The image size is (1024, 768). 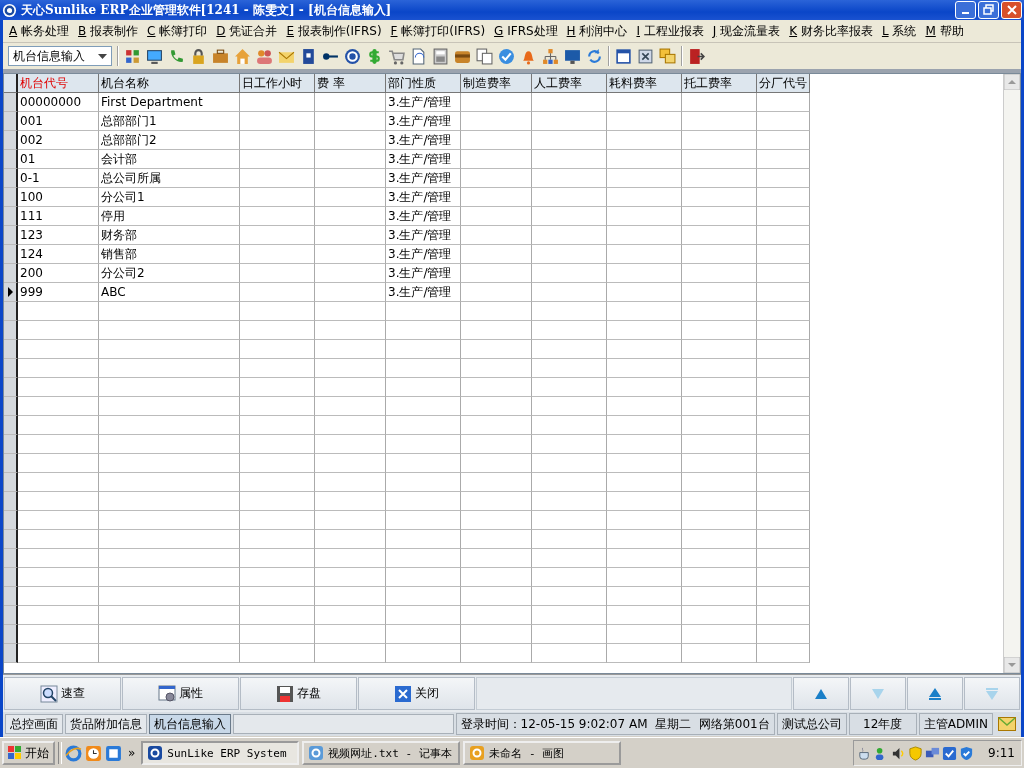 What do you see at coordinates (746, 31) in the screenshot?
I see `menu-item: J 现金流量表` at bounding box center [746, 31].